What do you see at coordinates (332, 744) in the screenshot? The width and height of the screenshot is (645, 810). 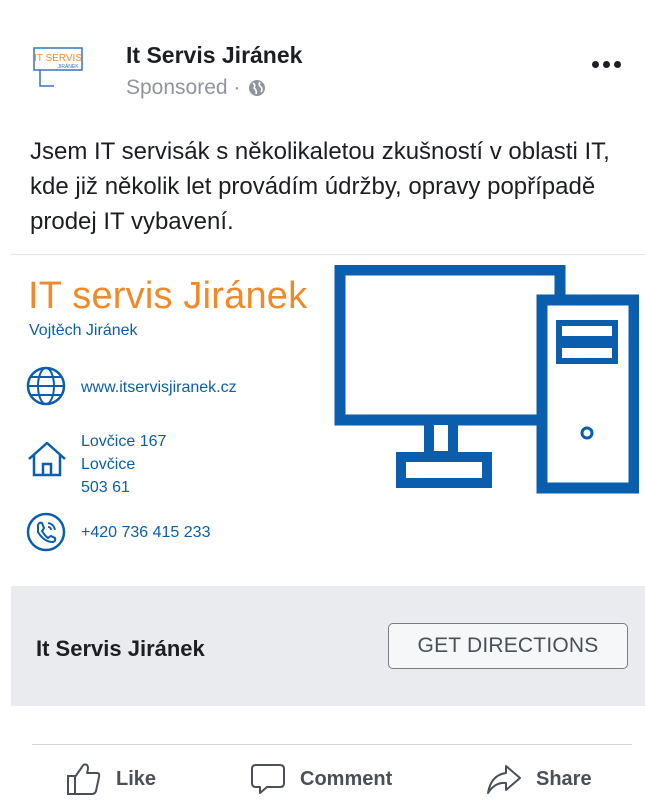 I see `actions-divider` at bounding box center [332, 744].